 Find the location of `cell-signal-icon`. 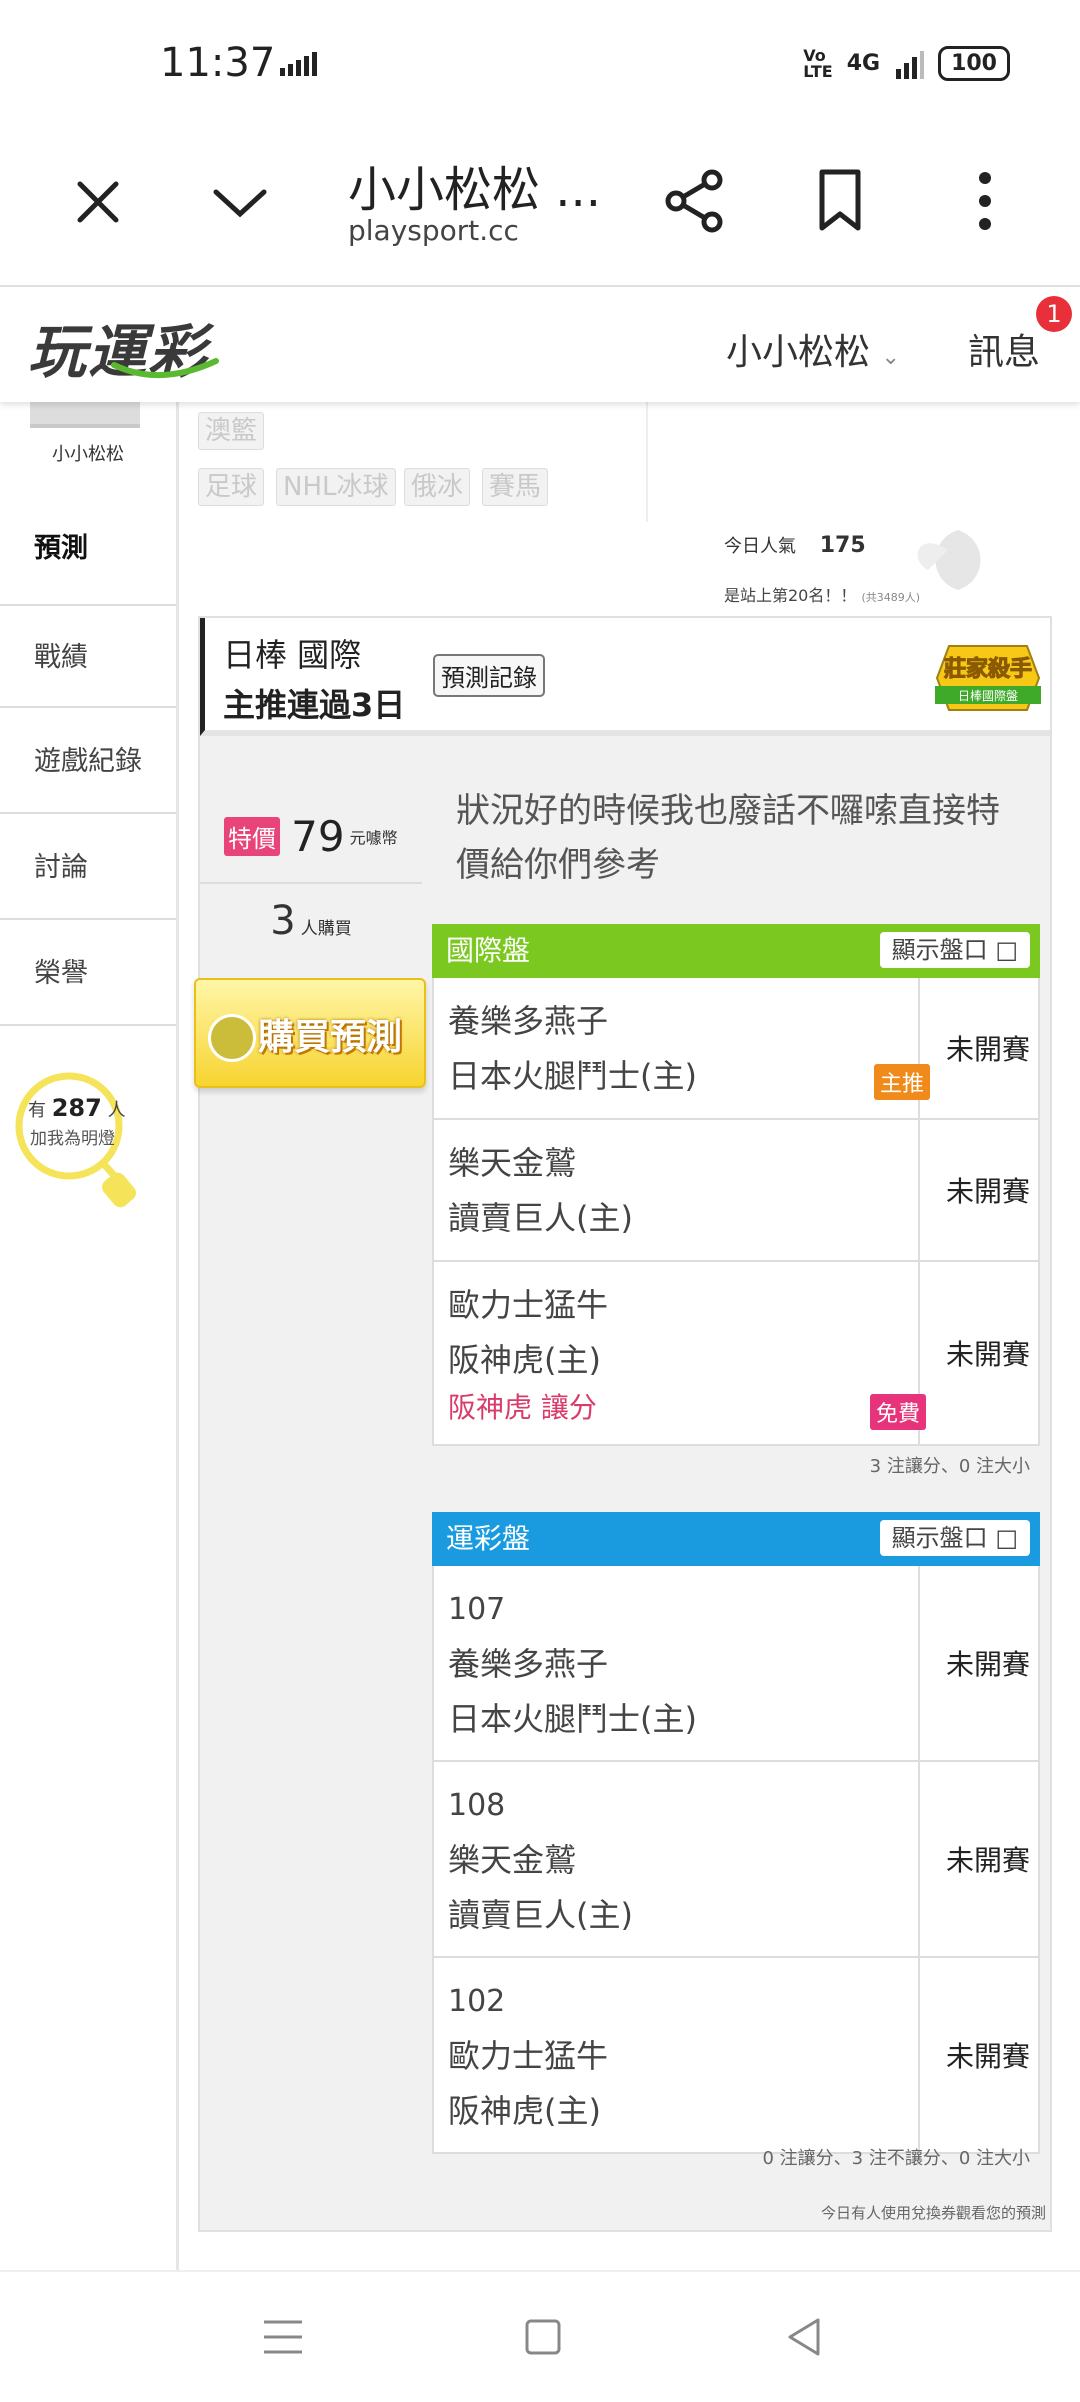

cell-signal-icon is located at coordinates (910, 64).